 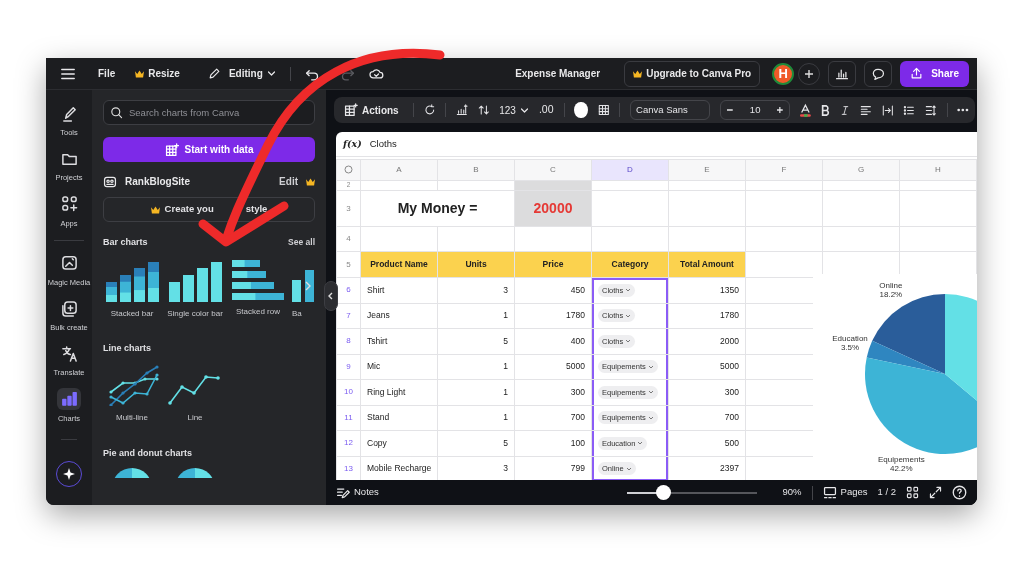 I want to click on table-cell: Stand, so click(x=399, y=418).